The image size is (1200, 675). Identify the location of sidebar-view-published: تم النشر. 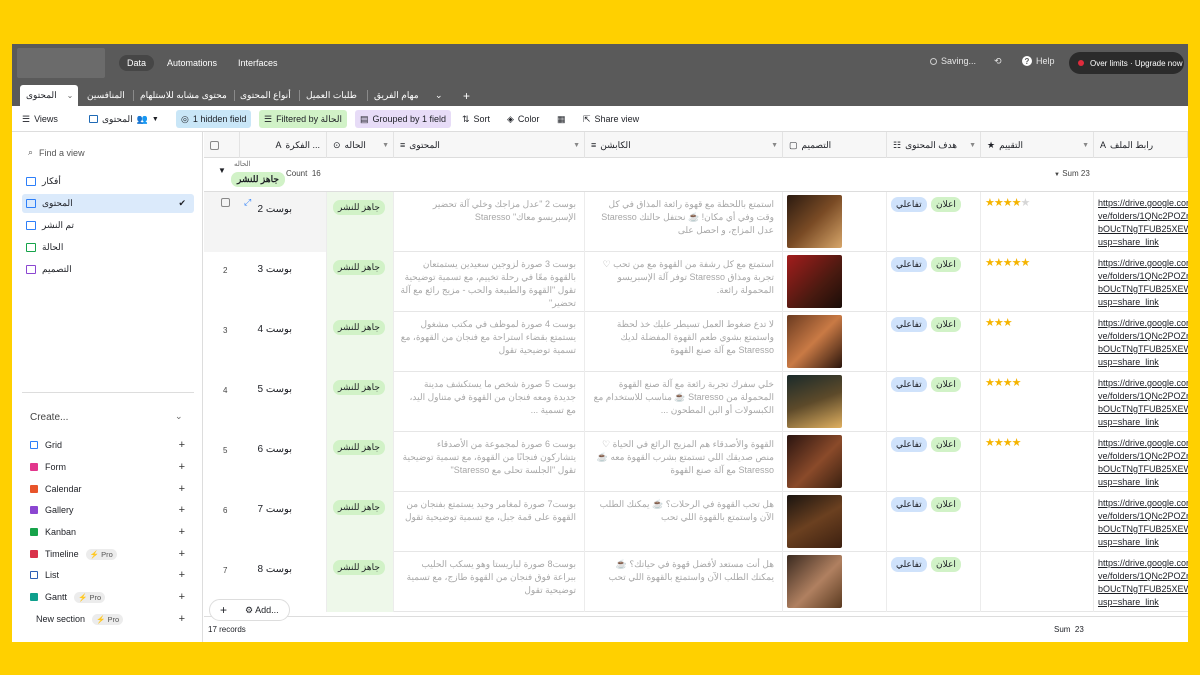
(108, 225).